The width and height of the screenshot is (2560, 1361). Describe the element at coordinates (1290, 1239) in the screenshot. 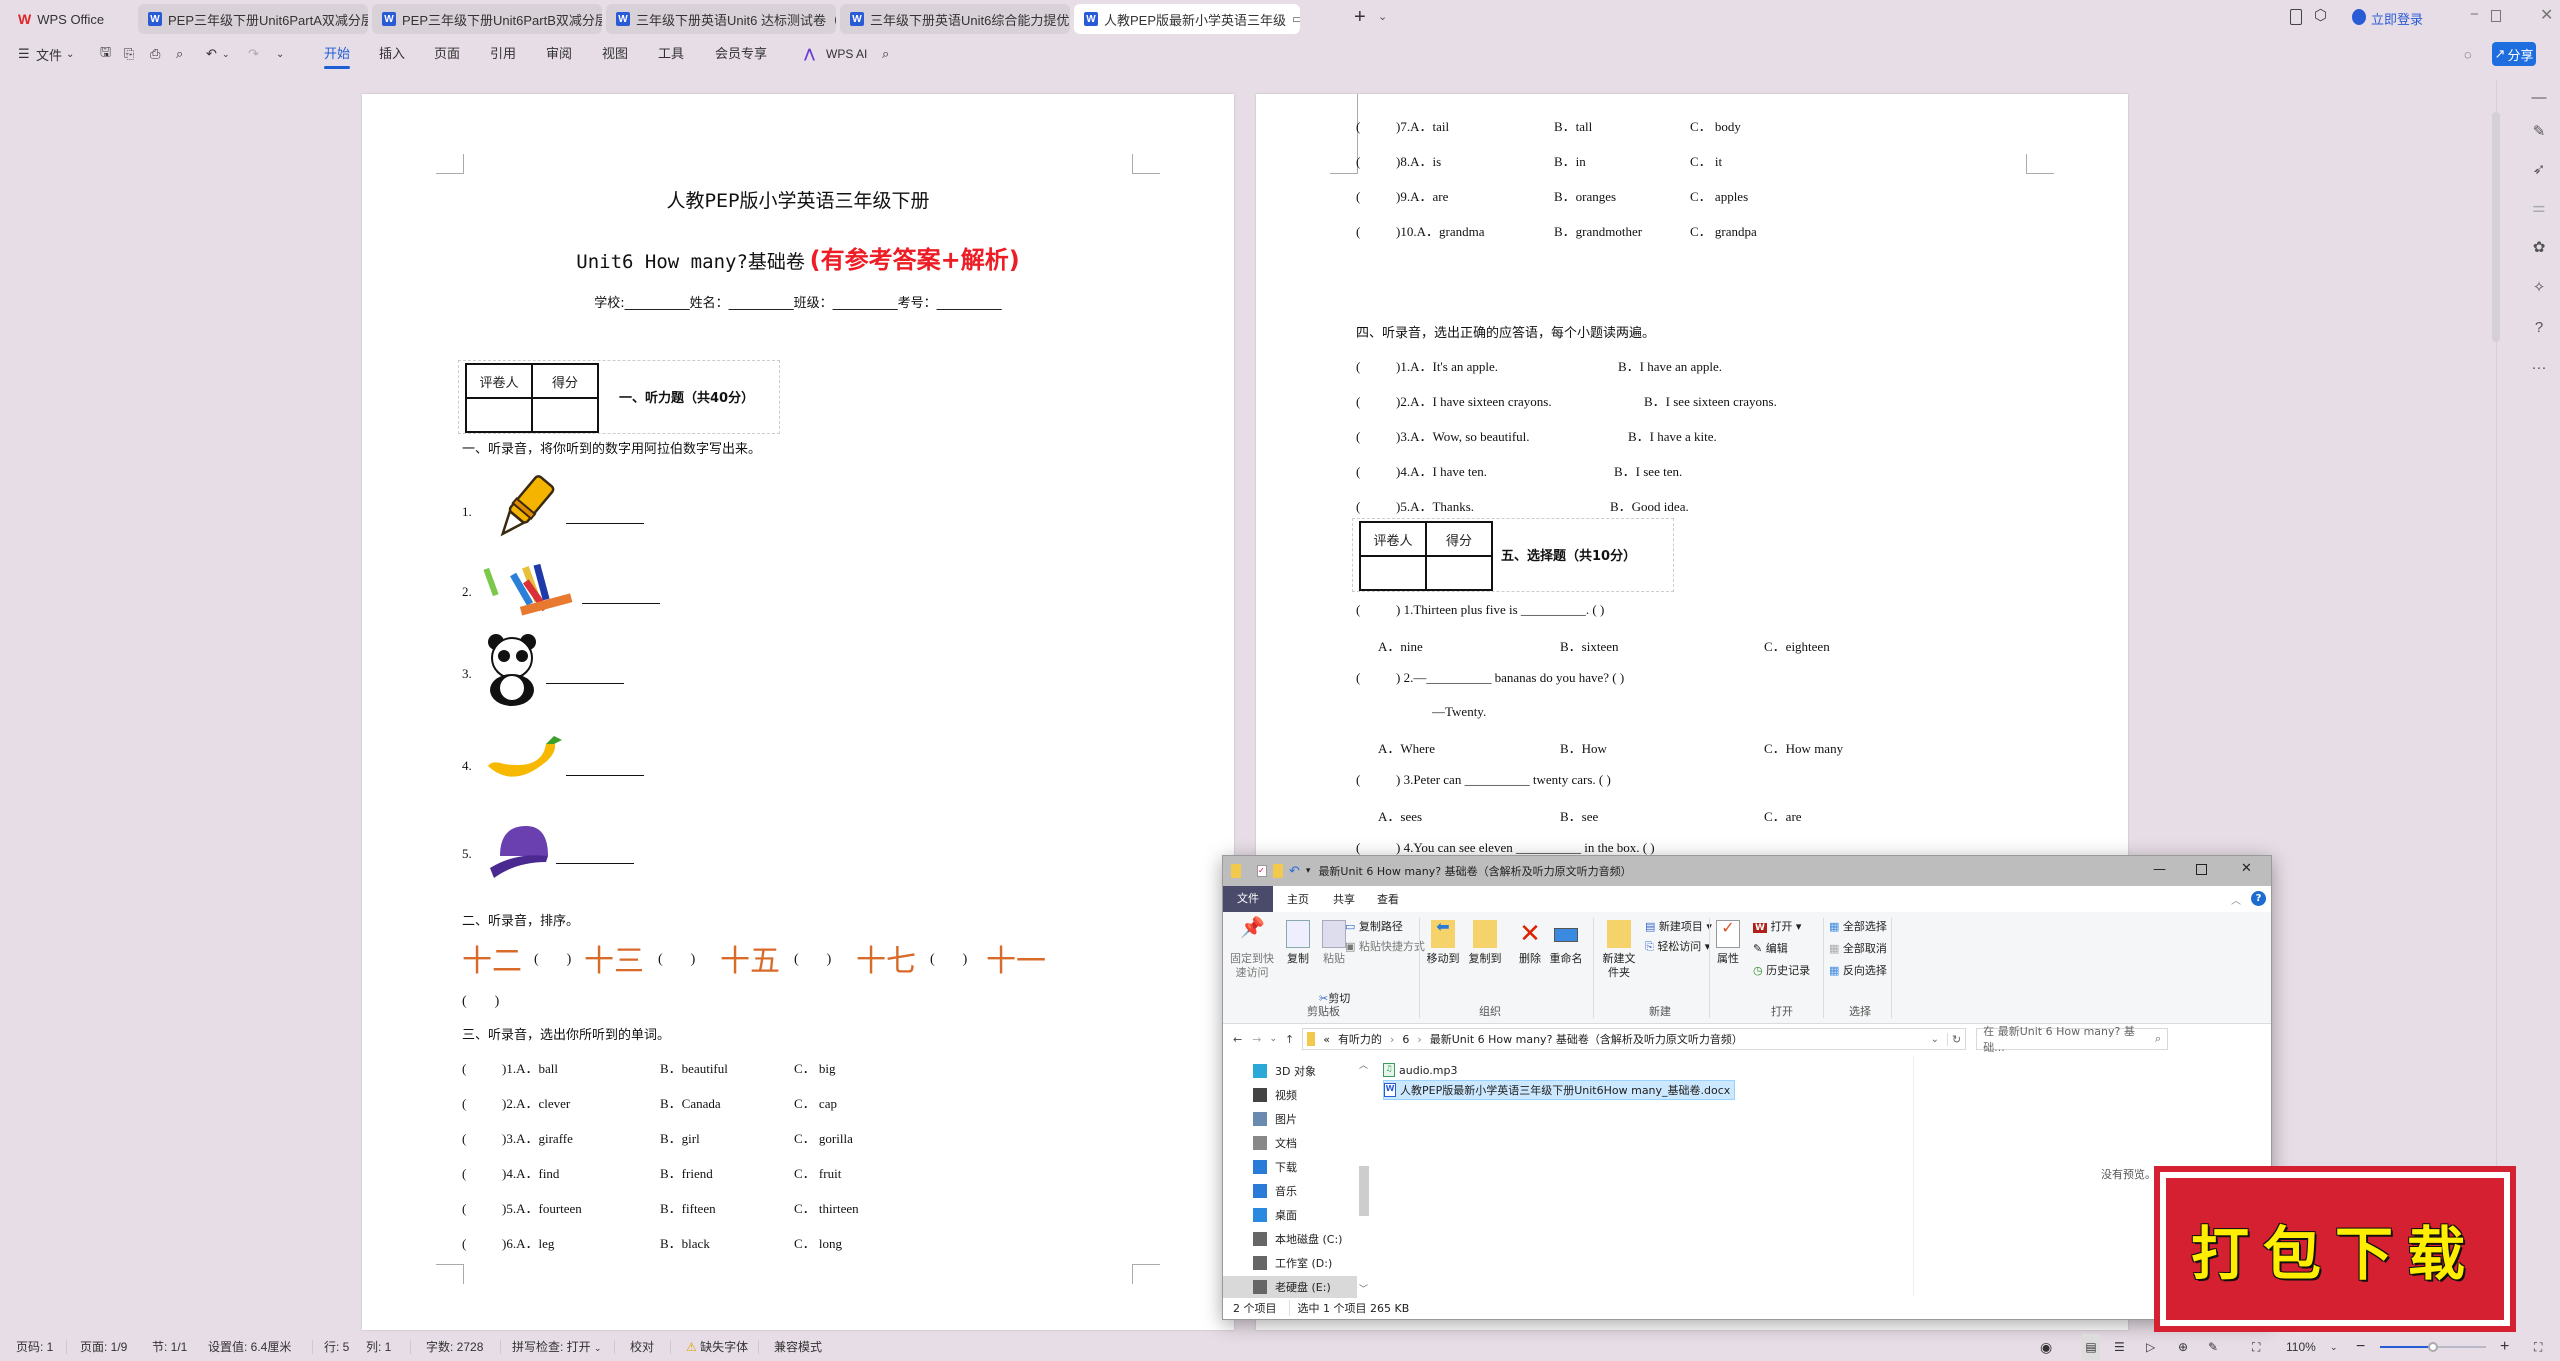

I see `nav-item: 本地磁盘 (C:)` at that location.